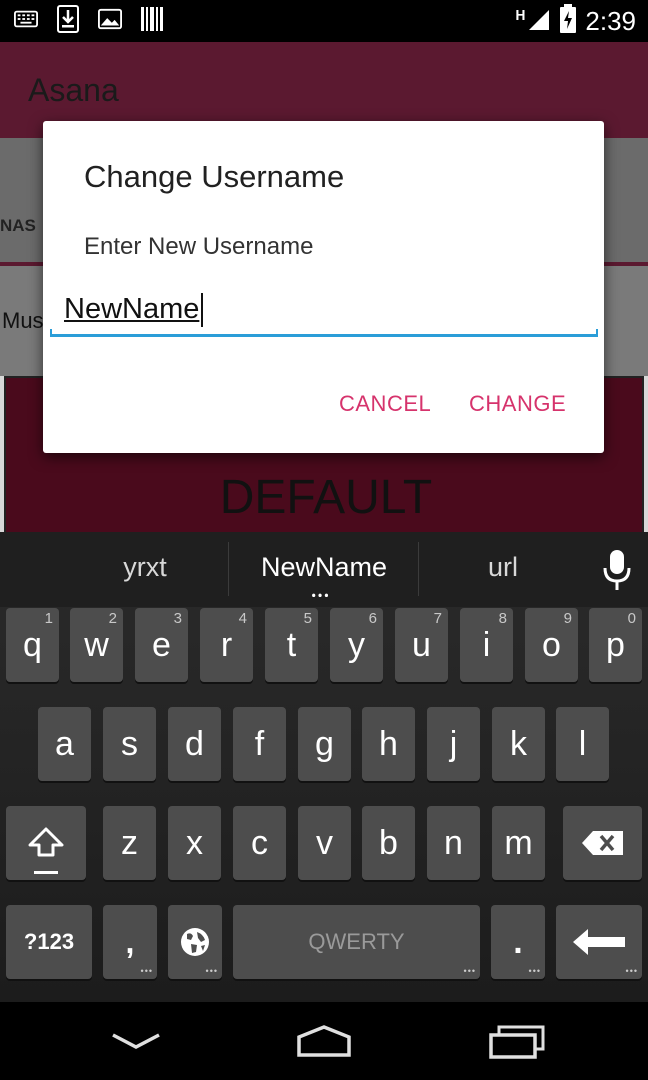 The height and width of the screenshot is (1080, 648). I want to click on cancel-button: CANCEL, so click(385, 404).